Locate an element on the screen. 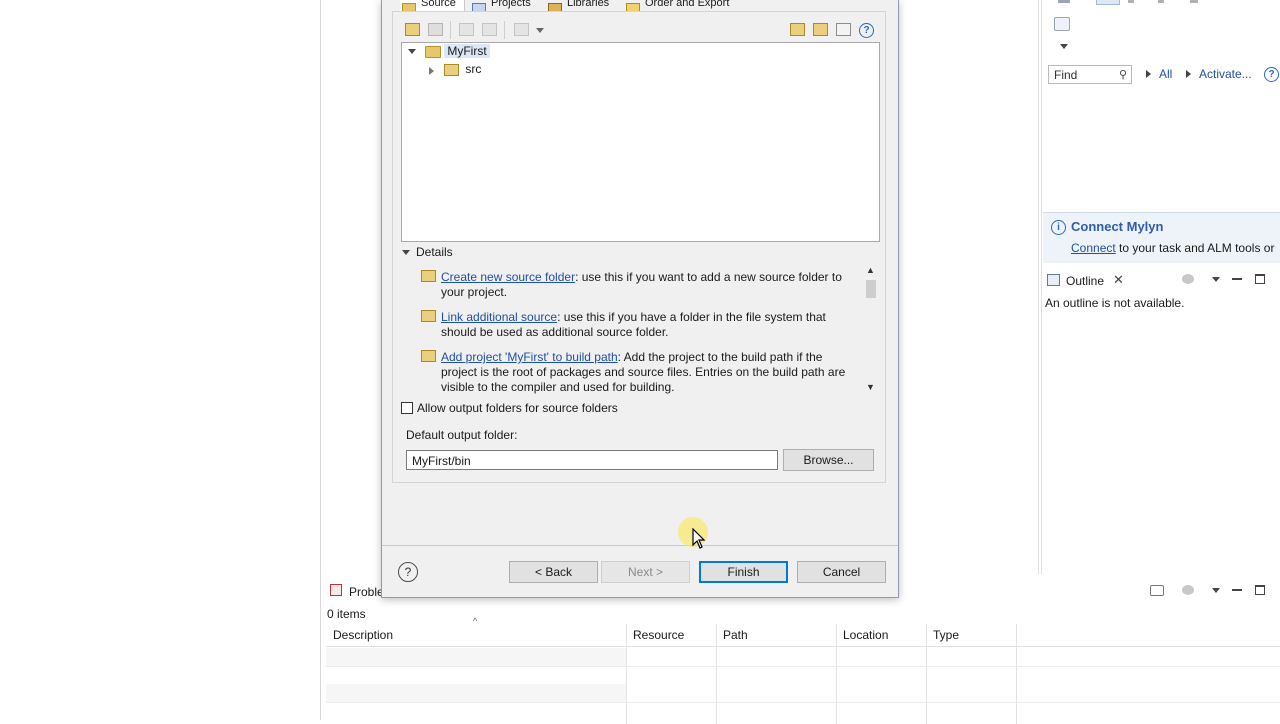 The height and width of the screenshot is (724, 1280). sort-up-icon: ^ is located at coordinates (475, 621).